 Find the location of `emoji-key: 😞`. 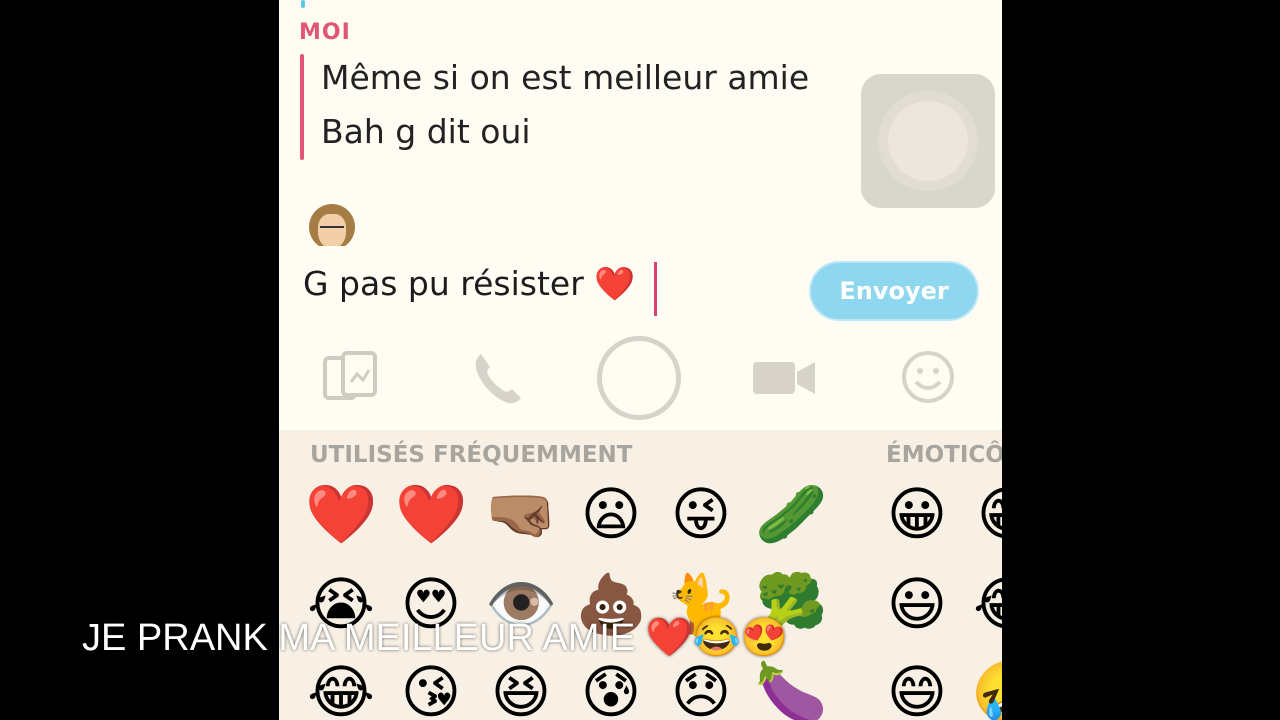

emoji-key: 😞 is located at coordinates (701, 688).